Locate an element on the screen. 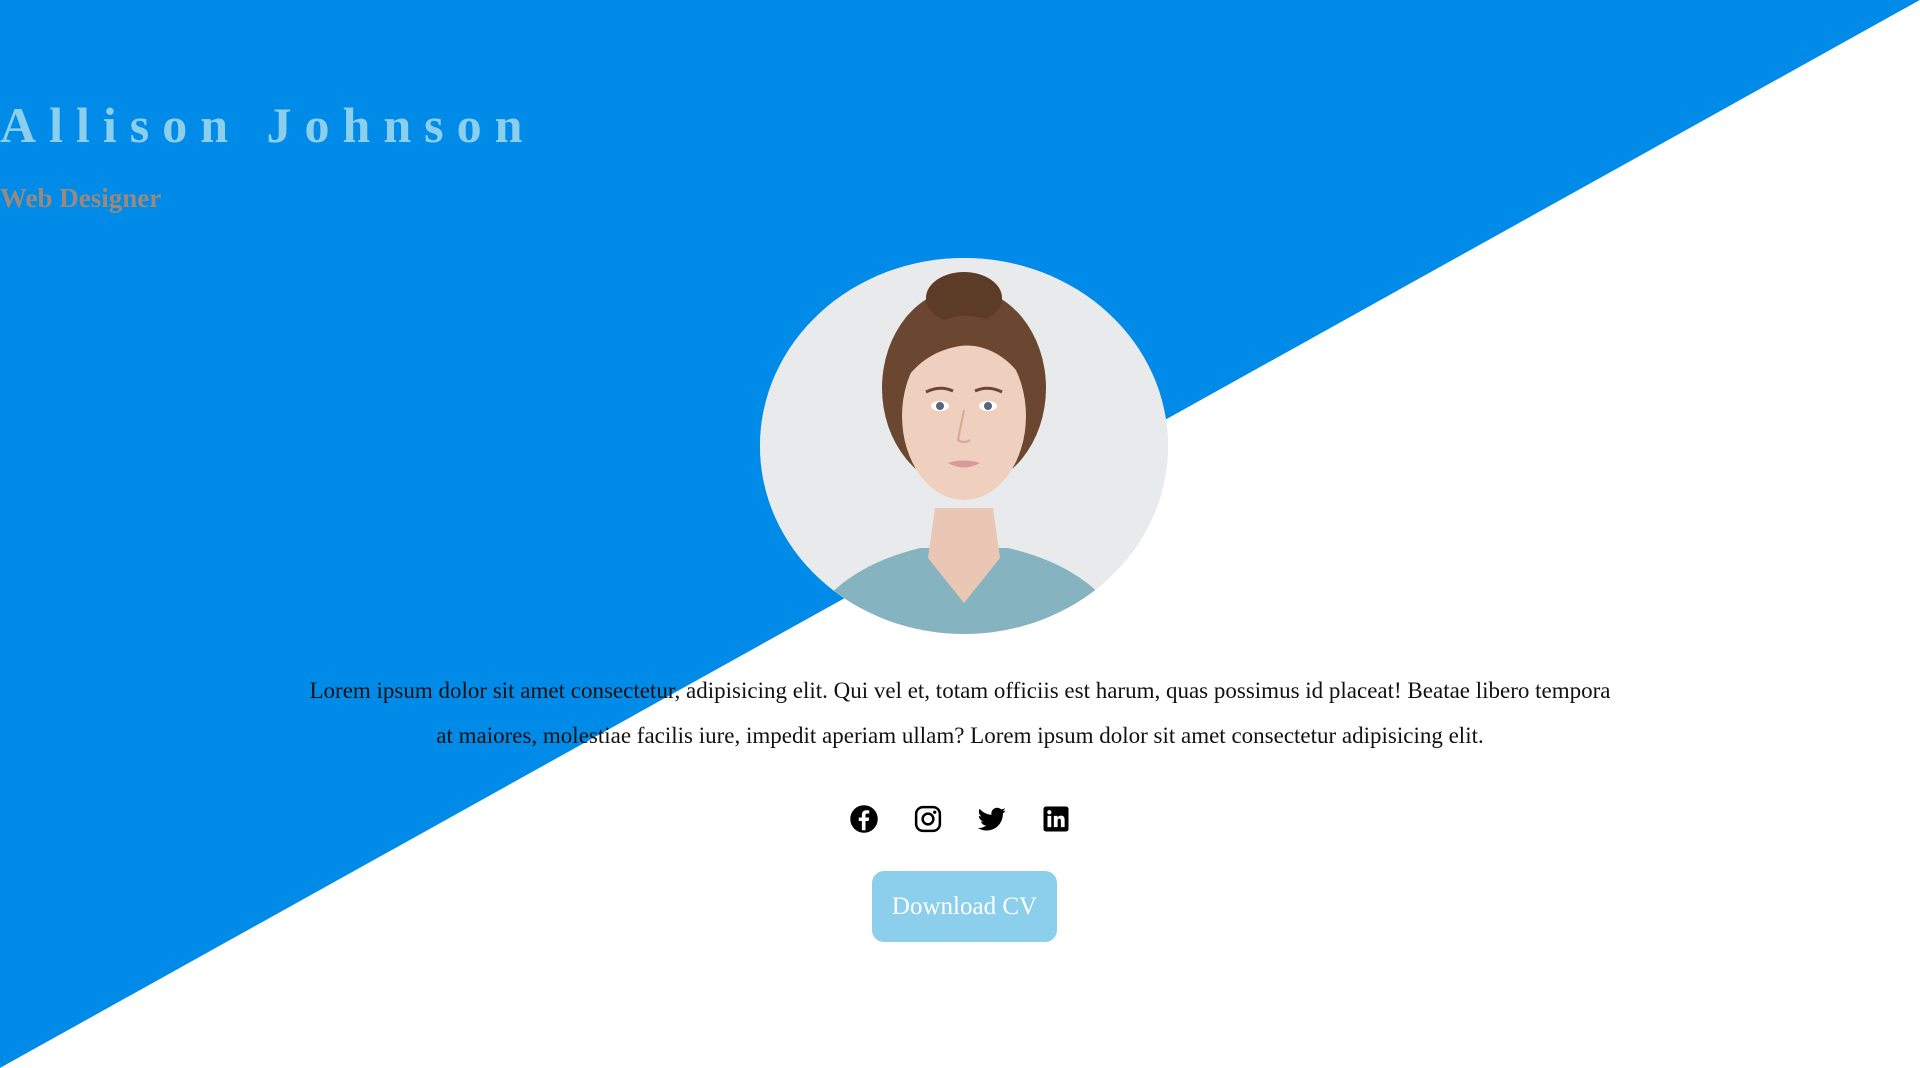 This screenshot has width=1920, height=1068. facebook-link is located at coordinates (864, 819).